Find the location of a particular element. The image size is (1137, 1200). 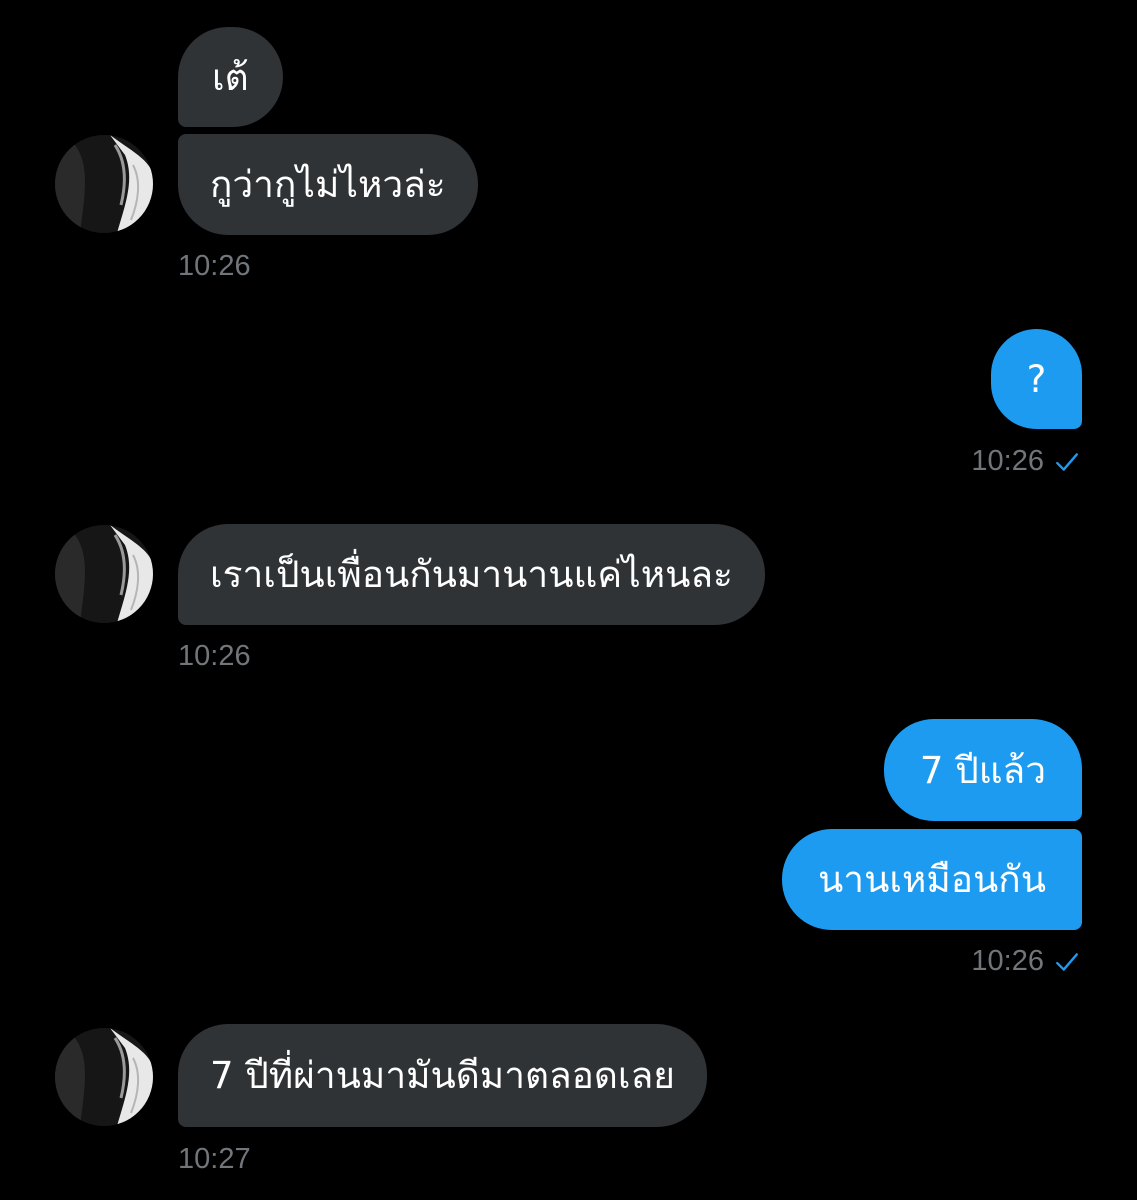

message-bubble-outgoing: 7 ปีแล้ว is located at coordinates (982, 770).